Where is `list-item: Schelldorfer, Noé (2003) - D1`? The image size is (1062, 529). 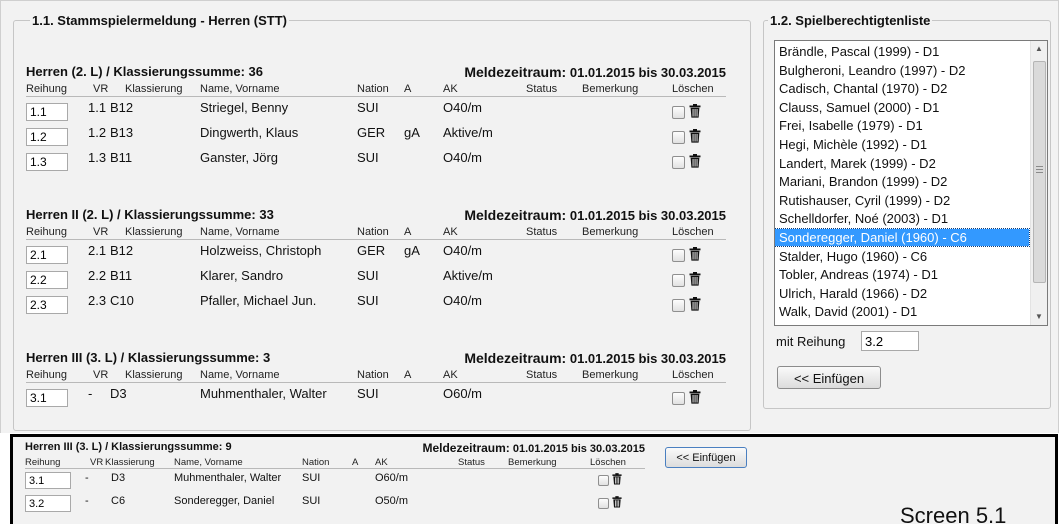
list-item: Schelldorfer, Noé (2003) - D1 is located at coordinates (902, 218).